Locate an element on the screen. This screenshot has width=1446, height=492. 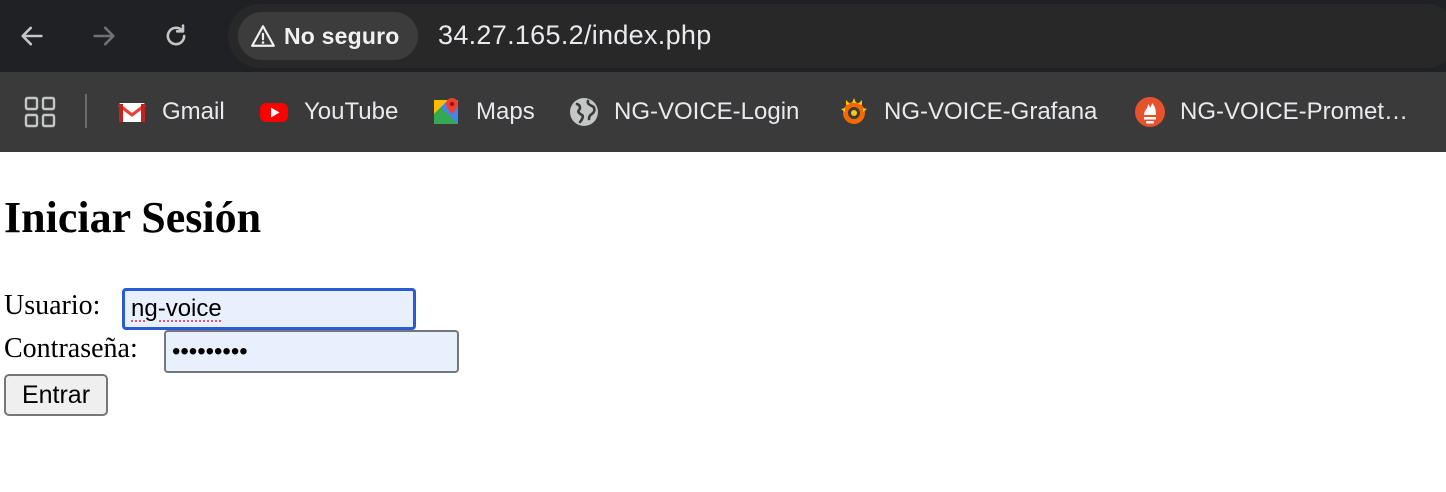
security-status-label: No seguro is located at coordinates (342, 35).